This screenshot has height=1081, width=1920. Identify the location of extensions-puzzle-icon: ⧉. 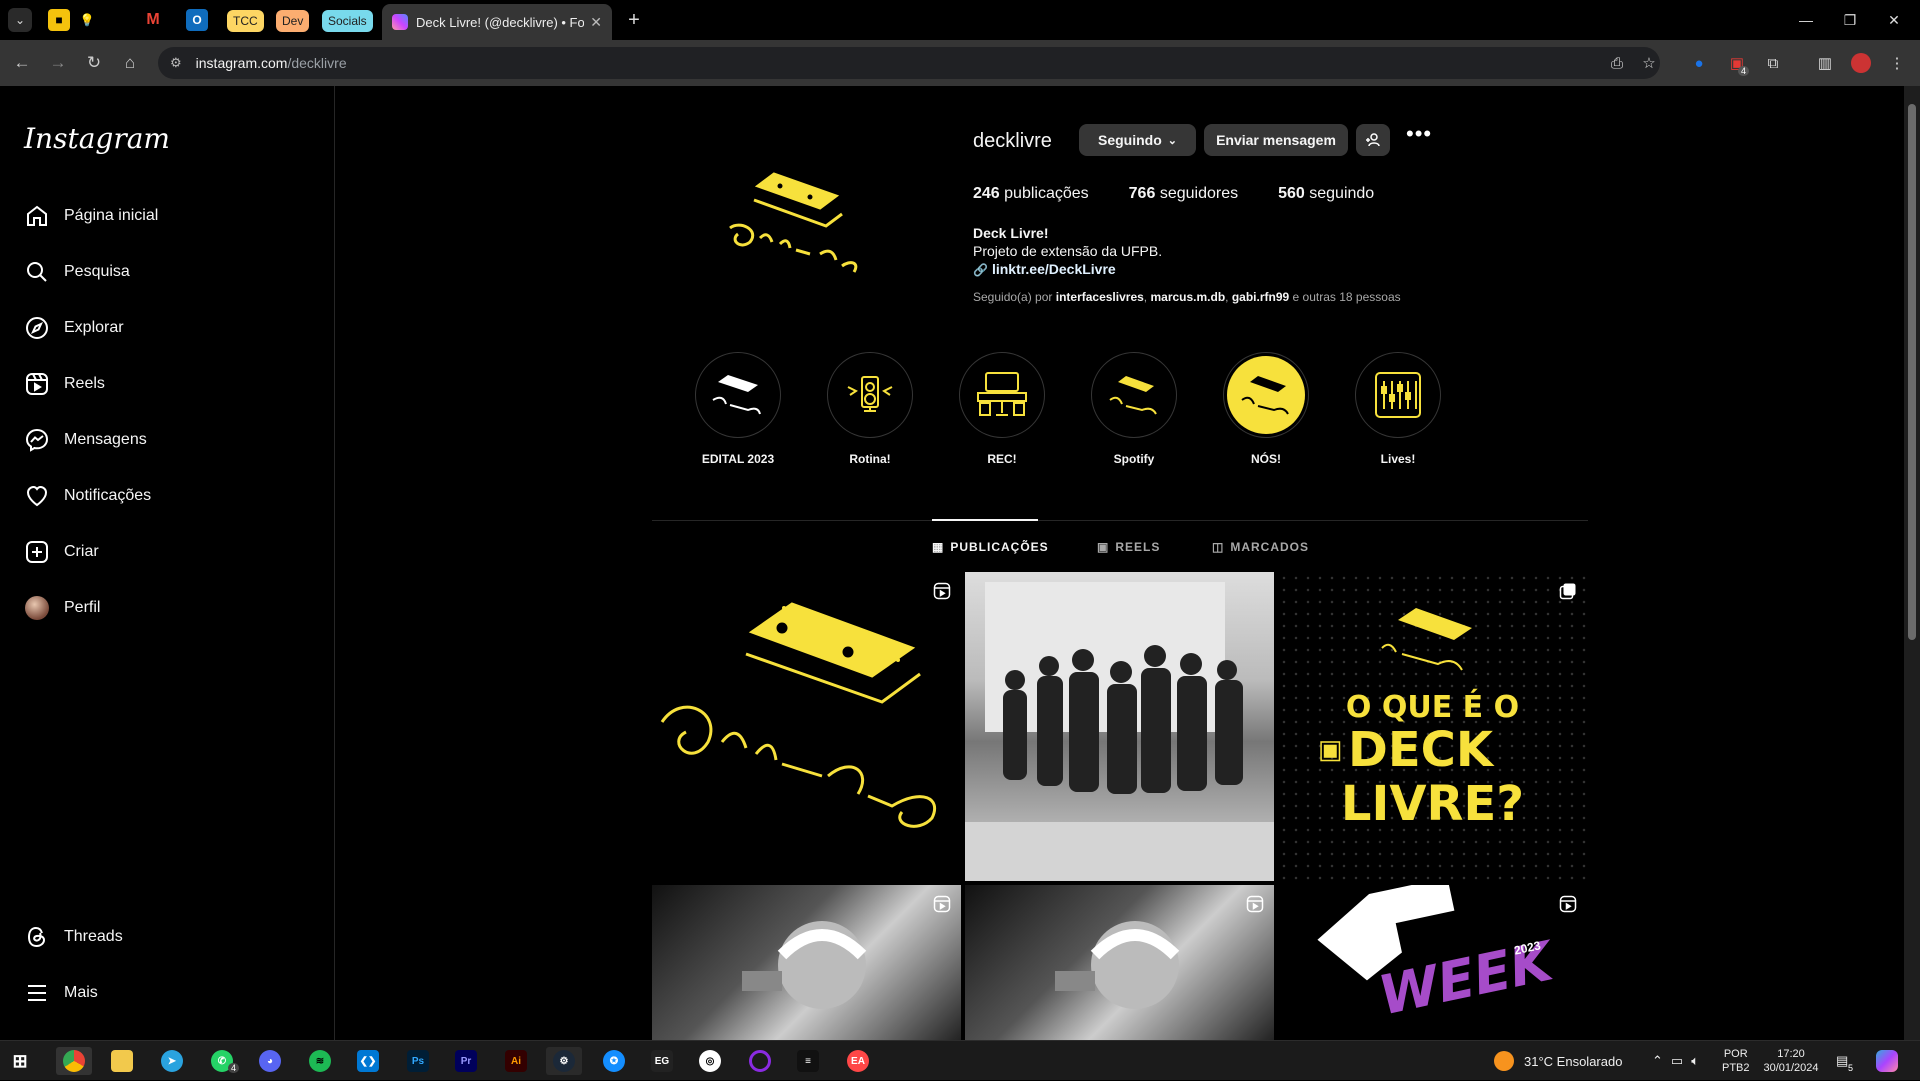
(1773, 63).